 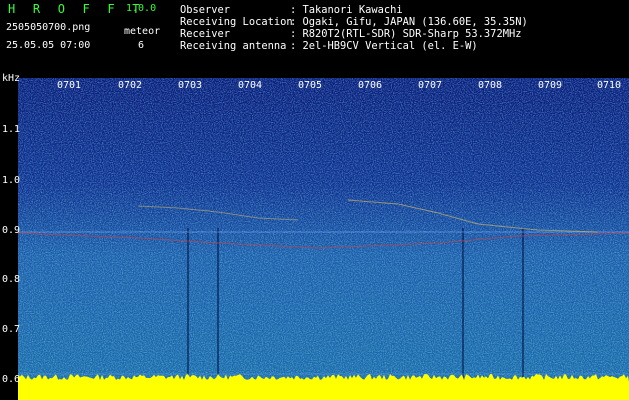 I want to click on x-tick-label: 0710, so click(x=609, y=85).